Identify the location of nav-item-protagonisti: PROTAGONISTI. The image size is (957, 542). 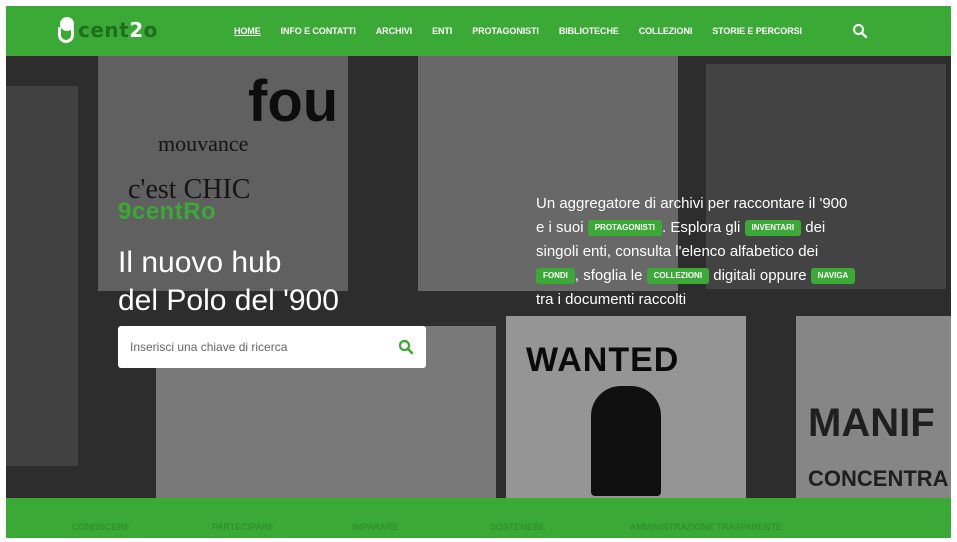
(505, 31).